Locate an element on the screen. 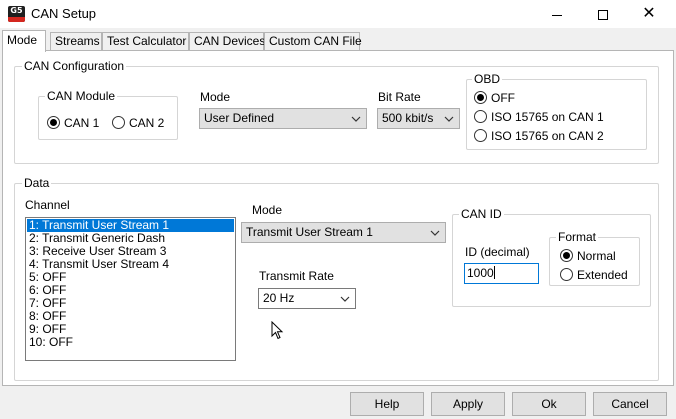  bit-rate-dropdown: 500 kbit/s is located at coordinates (418, 118).